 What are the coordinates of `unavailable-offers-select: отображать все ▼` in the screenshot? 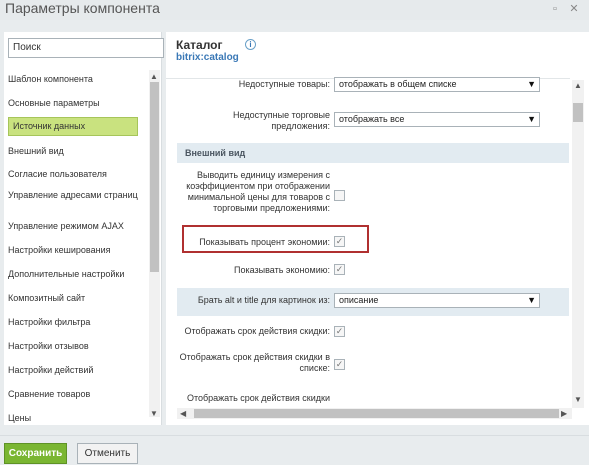 It's located at (437, 119).